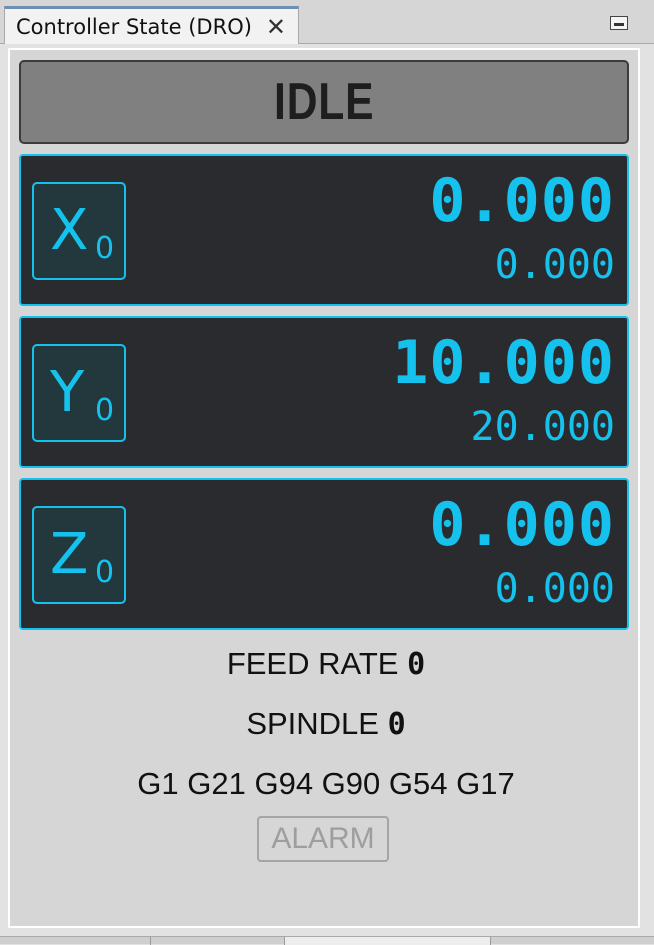 This screenshot has width=654, height=945. What do you see at coordinates (312, 663) in the screenshot?
I see `feed-rate-label: FEED RATE` at bounding box center [312, 663].